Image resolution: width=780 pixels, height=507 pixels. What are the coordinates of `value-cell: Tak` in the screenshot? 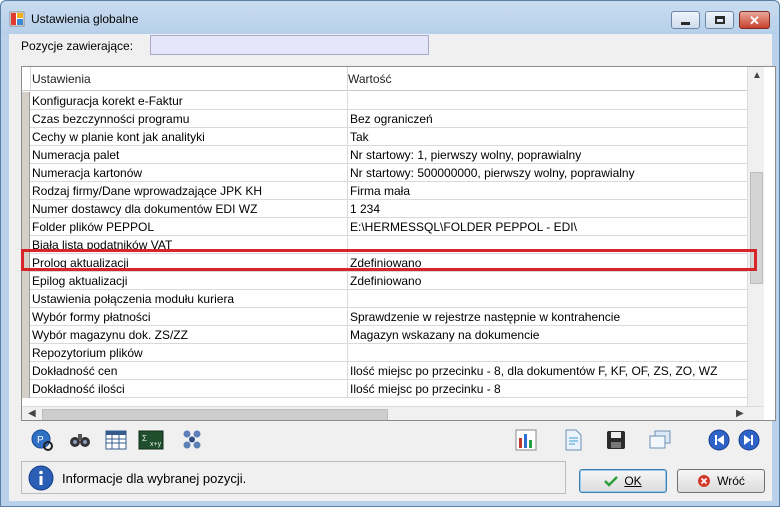 It's located at (359, 137).